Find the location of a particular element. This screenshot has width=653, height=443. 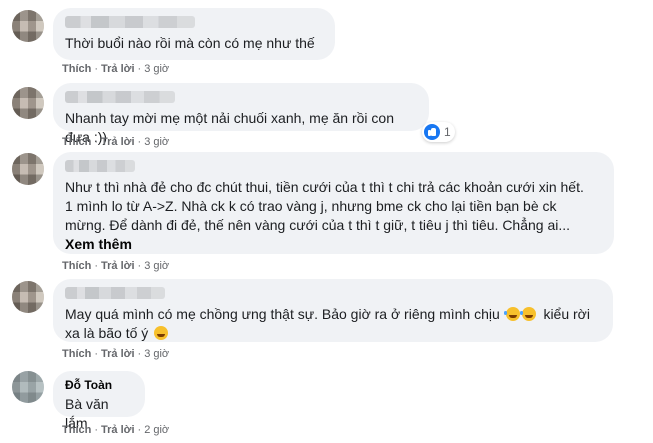

comment-bubble: Thời buổi nào rồi mà còn có mẹ như thế is located at coordinates (194, 34).